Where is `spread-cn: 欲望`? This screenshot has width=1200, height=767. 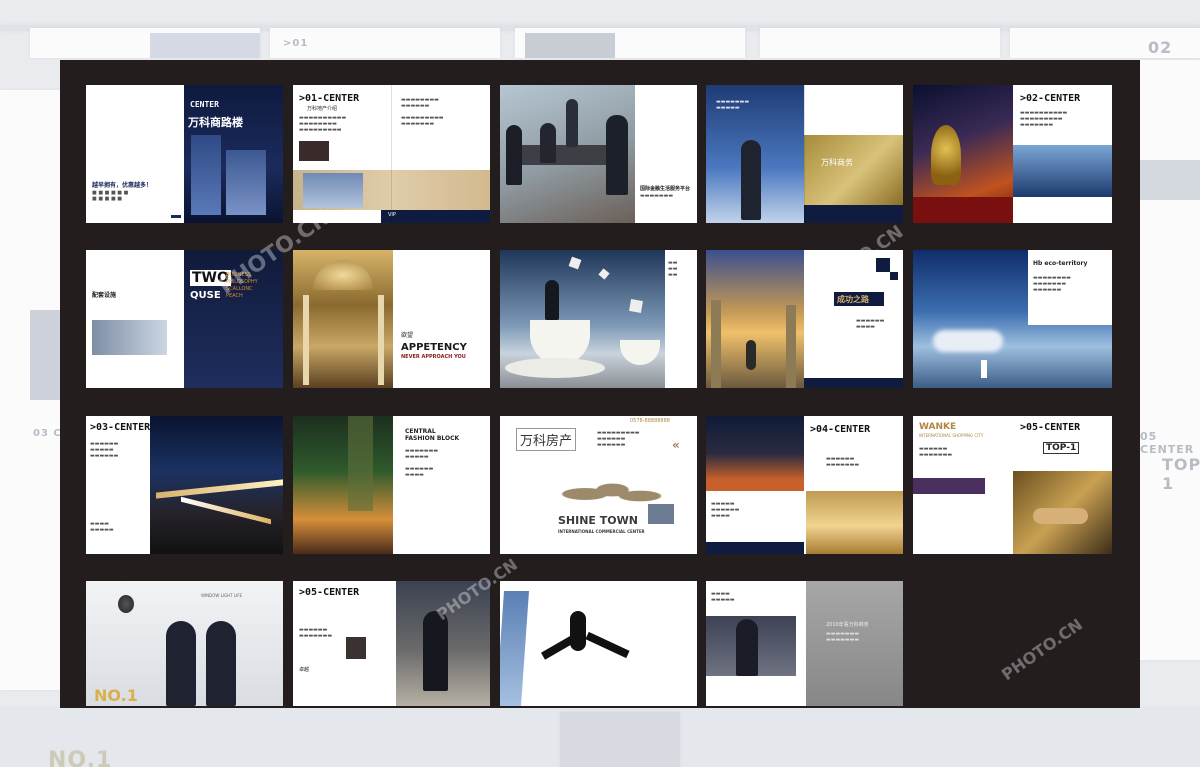 spread-cn: 欲望 is located at coordinates (407, 335).